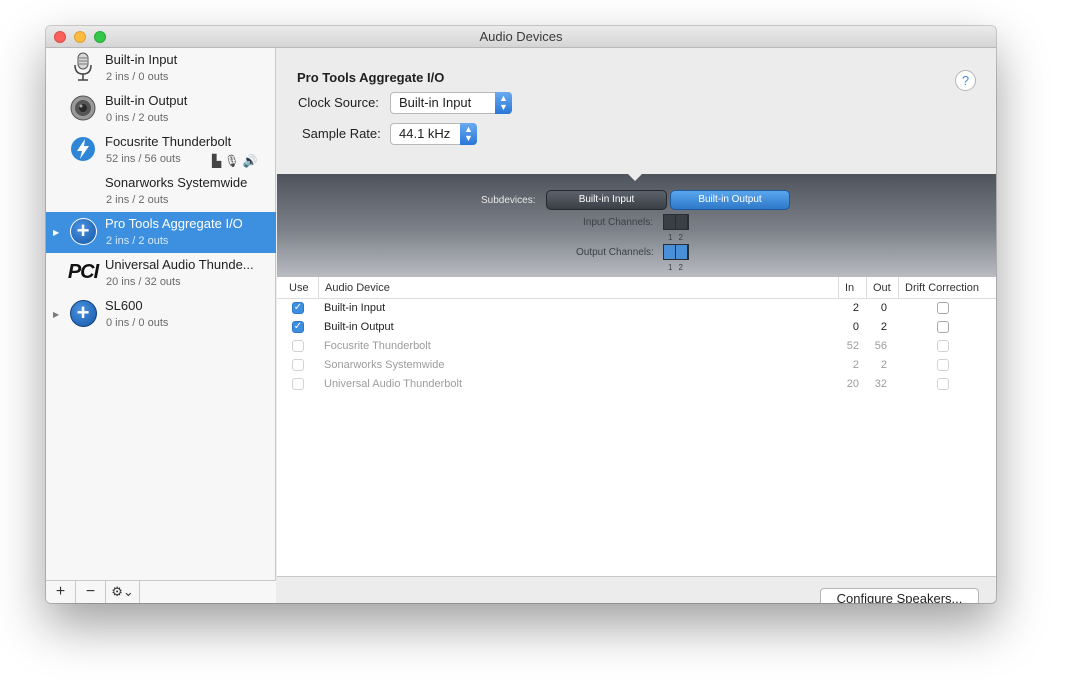  What do you see at coordinates (384, 365) in the screenshot?
I see `device-name-cell: Sonarworks Systemwide` at bounding box center [384, 365].